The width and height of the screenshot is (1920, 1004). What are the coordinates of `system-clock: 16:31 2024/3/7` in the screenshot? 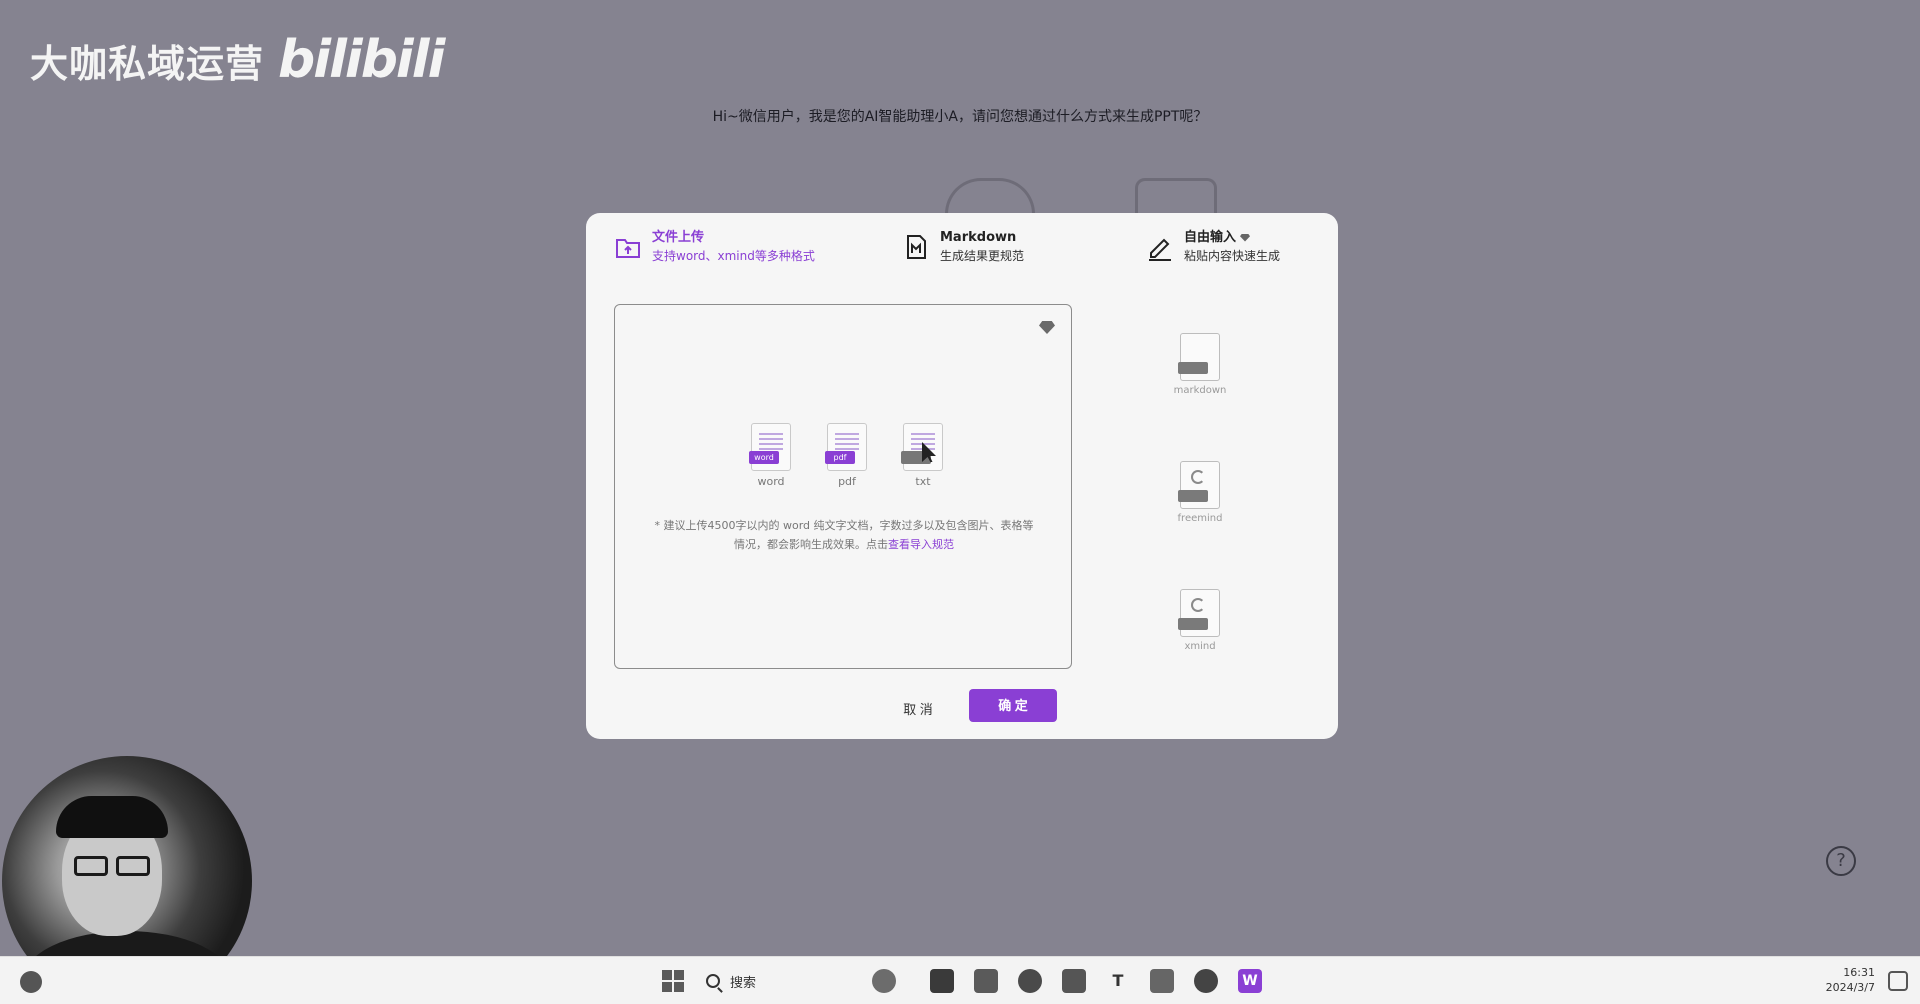 It's located at (1840, 980).